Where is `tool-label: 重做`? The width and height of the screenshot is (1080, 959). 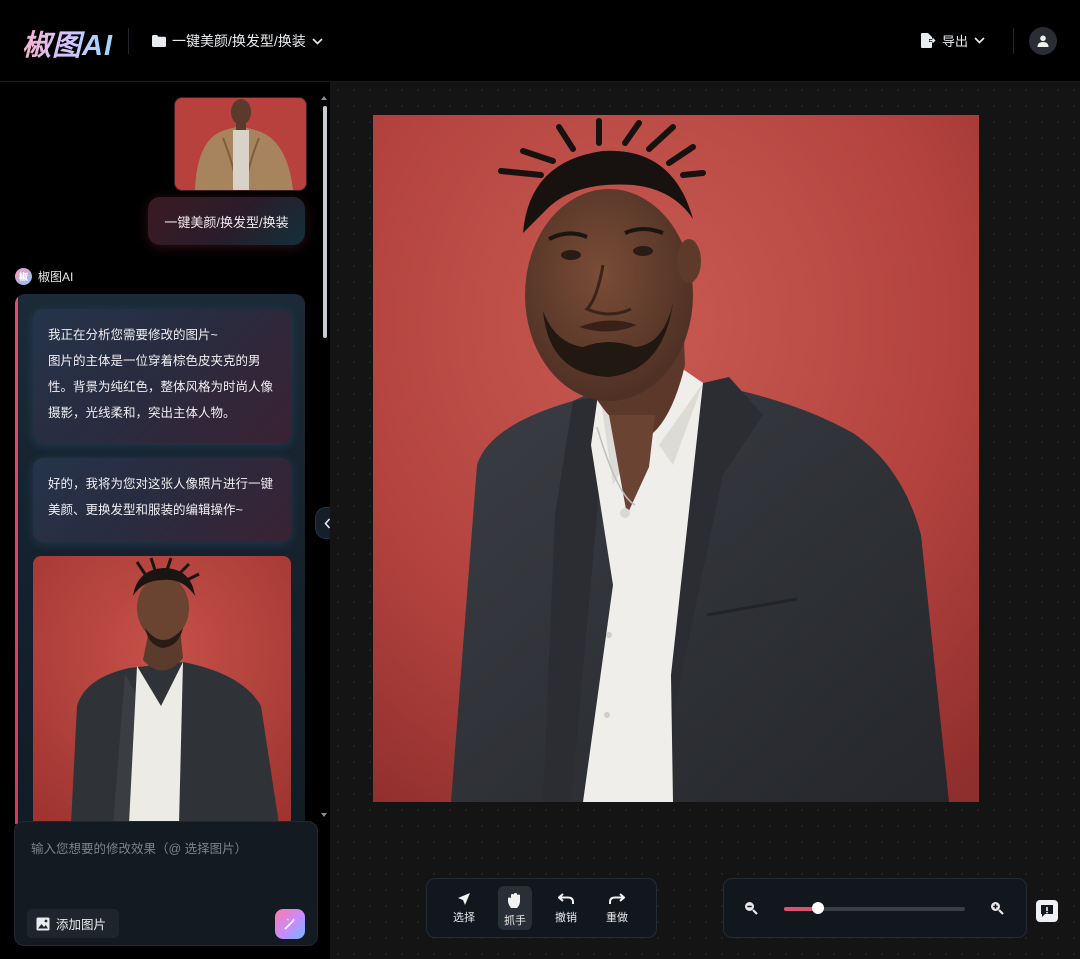
tool-label: 重做 is located at coordinates (617, 918).